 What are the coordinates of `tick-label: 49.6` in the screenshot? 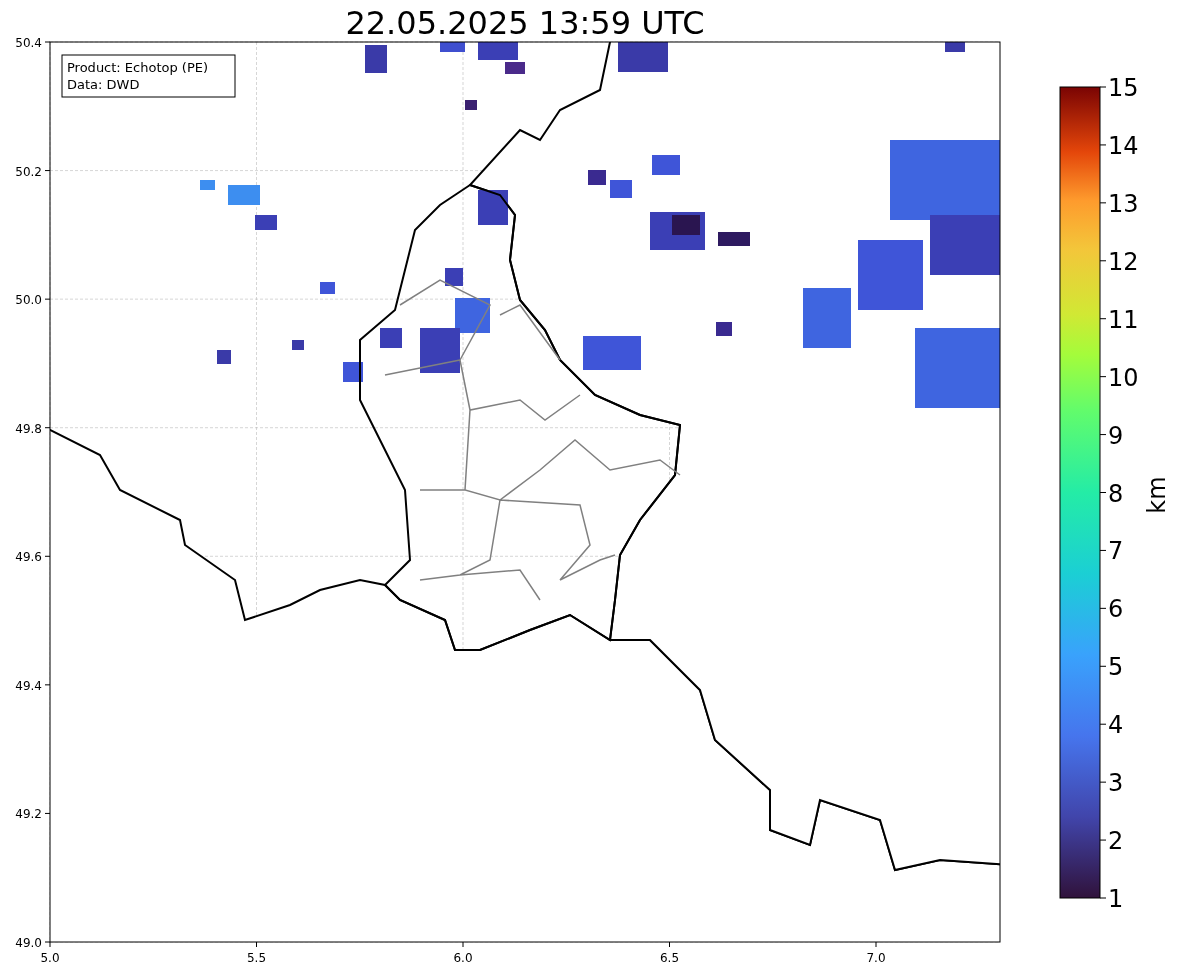 It's located at (28, 557).